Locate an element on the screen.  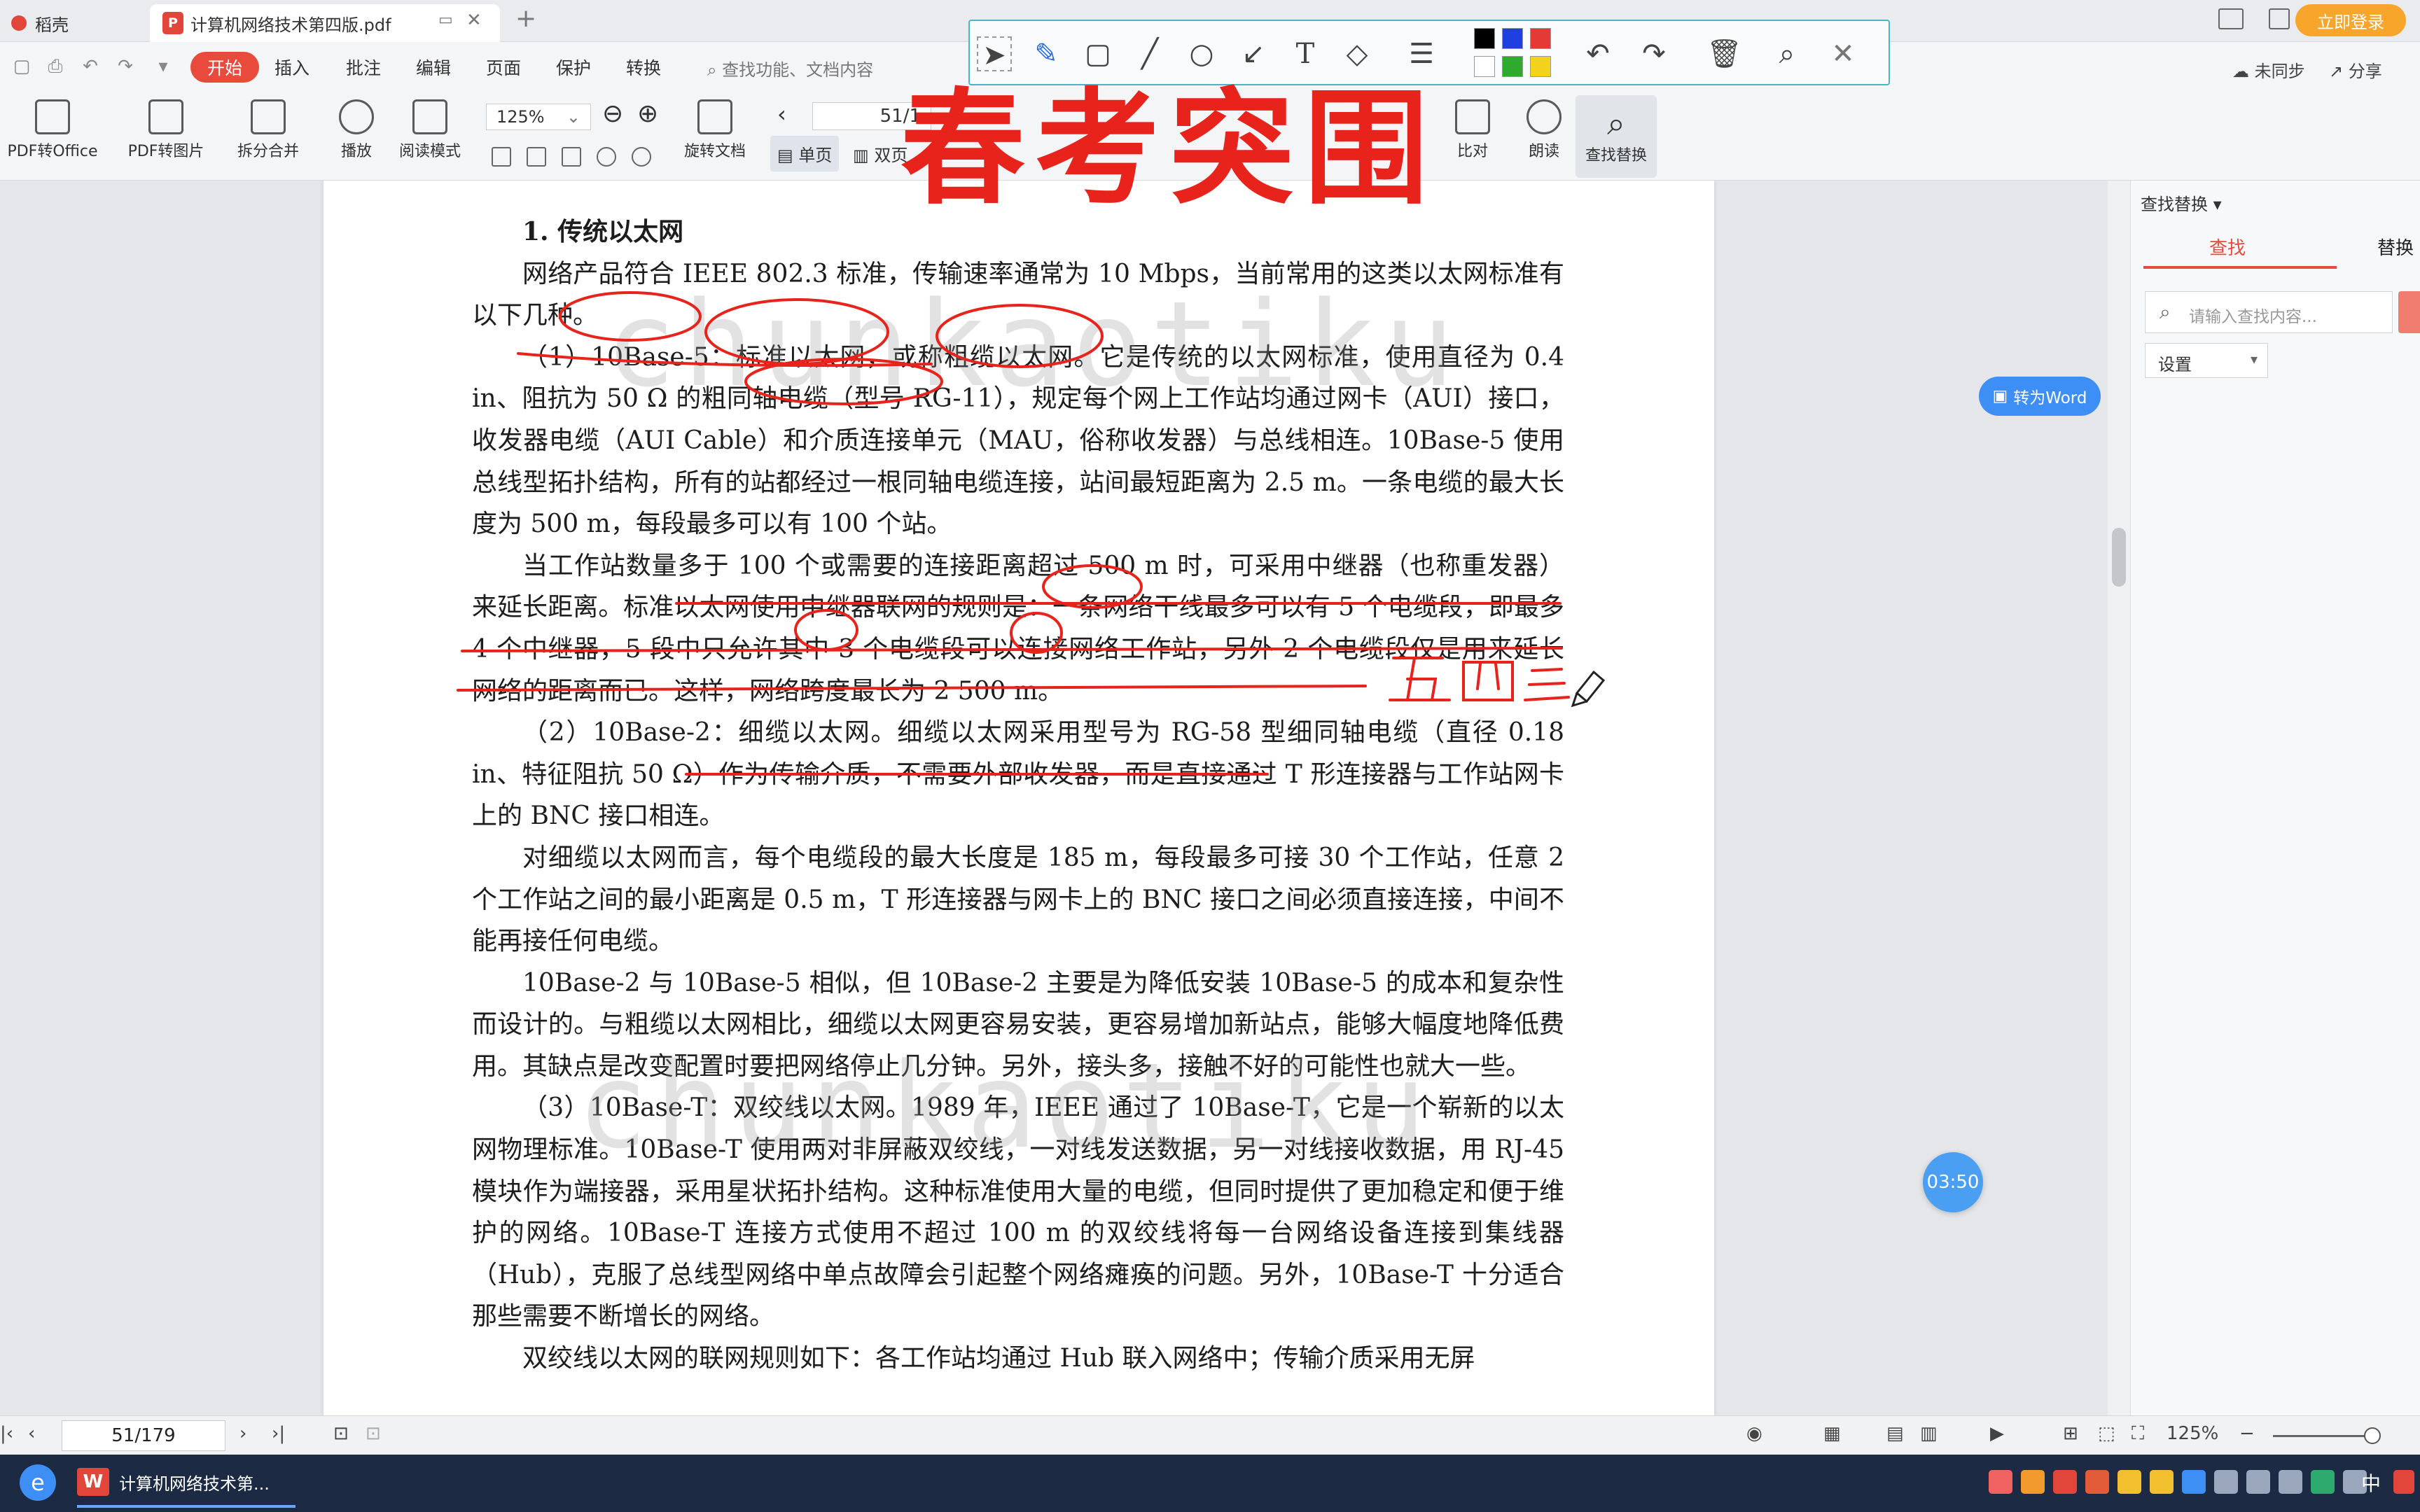
fullscreen-icon: ⛶ is located at coordinates (2138, 1434).